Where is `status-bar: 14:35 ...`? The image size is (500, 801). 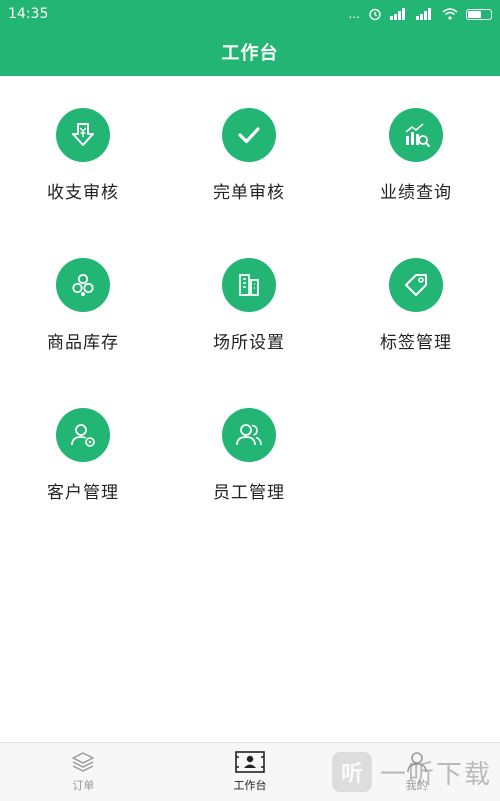
status-bar: 14:35 ... is located at coordinates (250, 14).